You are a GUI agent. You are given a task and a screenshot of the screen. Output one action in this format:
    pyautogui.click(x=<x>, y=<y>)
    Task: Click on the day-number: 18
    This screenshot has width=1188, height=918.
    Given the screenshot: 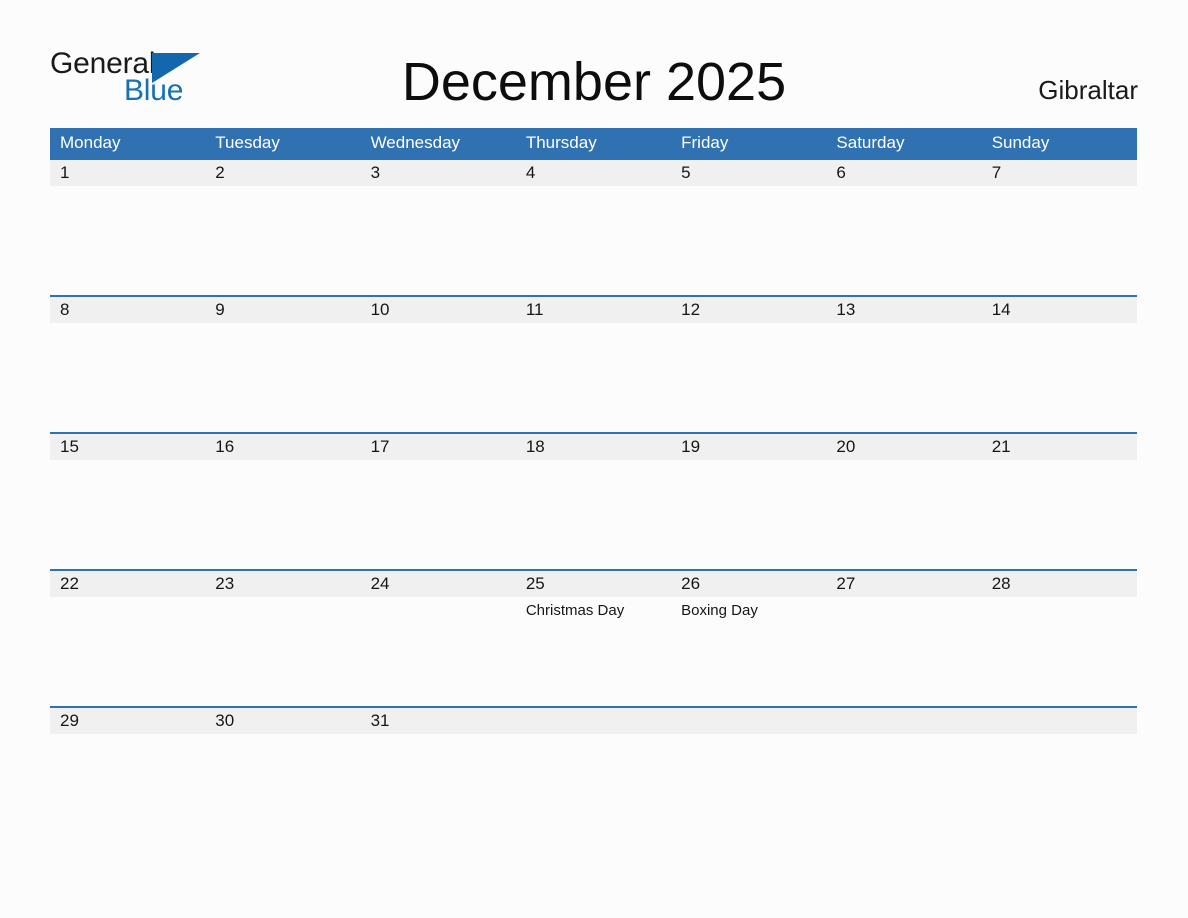 What is the action you would take?
    pyautogui.click(x=535, y=446)
    